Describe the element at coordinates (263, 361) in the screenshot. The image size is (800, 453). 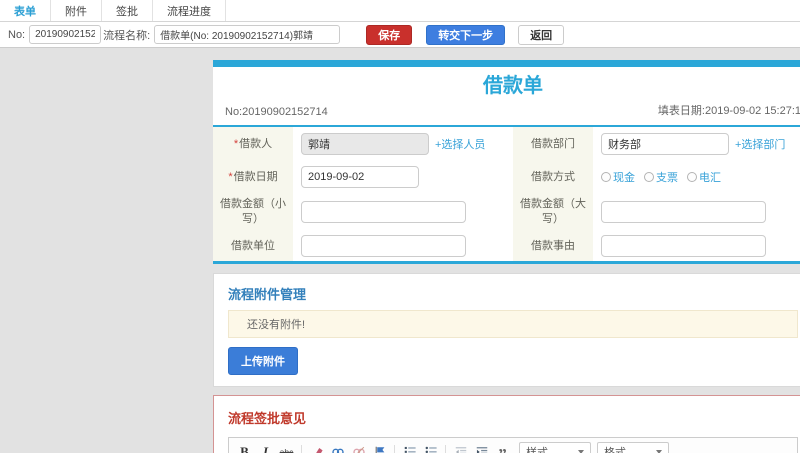
I see `upload-attachment-button: 上传附件` at that location.